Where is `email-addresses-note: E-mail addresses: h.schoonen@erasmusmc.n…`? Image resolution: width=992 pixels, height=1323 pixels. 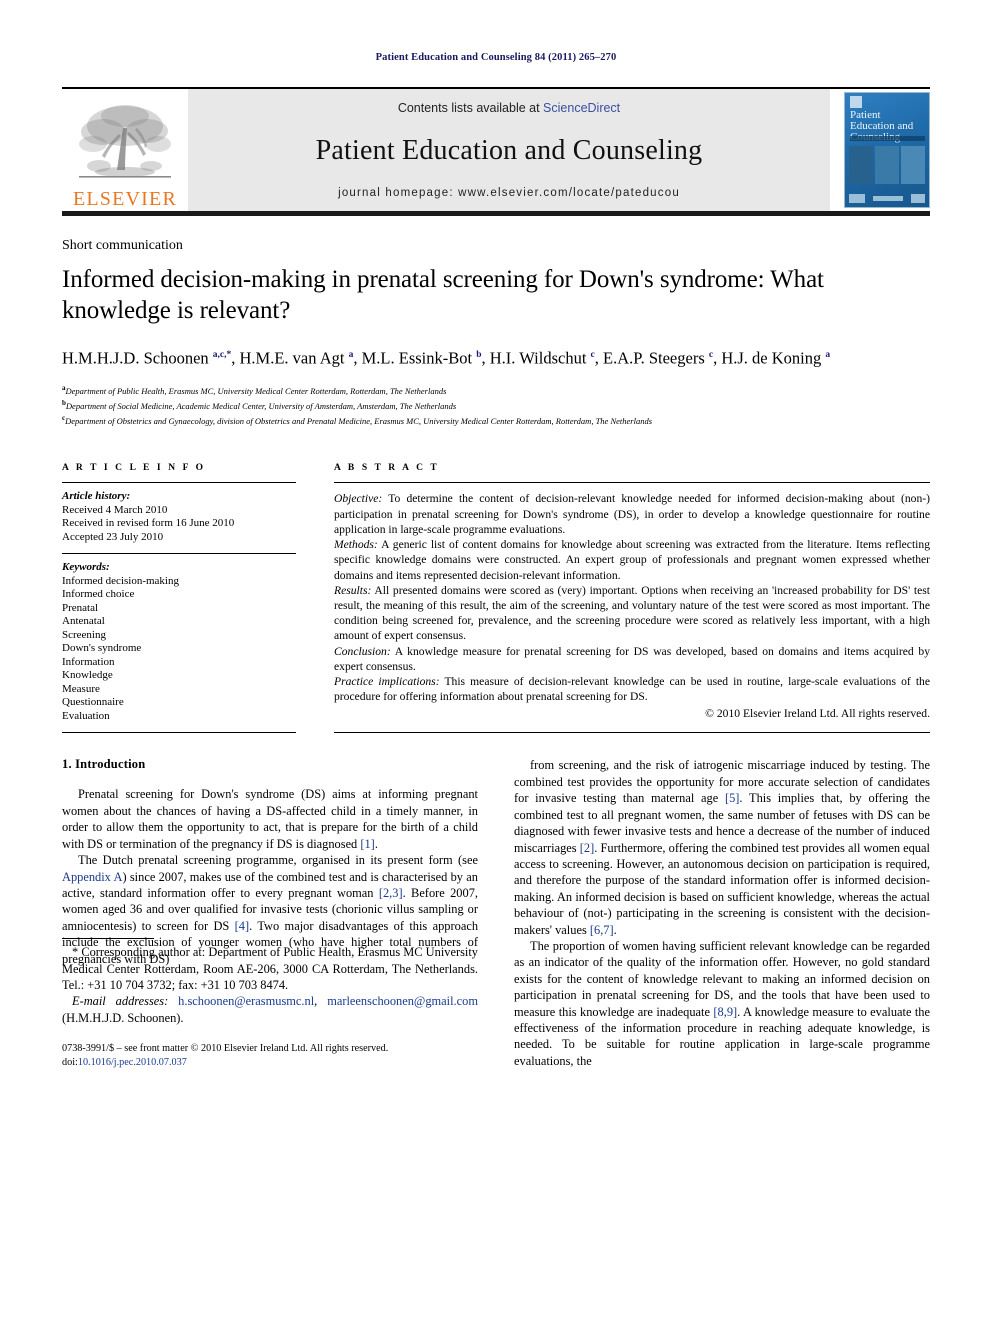 email-addresses-note: E-mail addresses: h.schoonen@erasmusmc.n… is located at coordinates (270, 1009).